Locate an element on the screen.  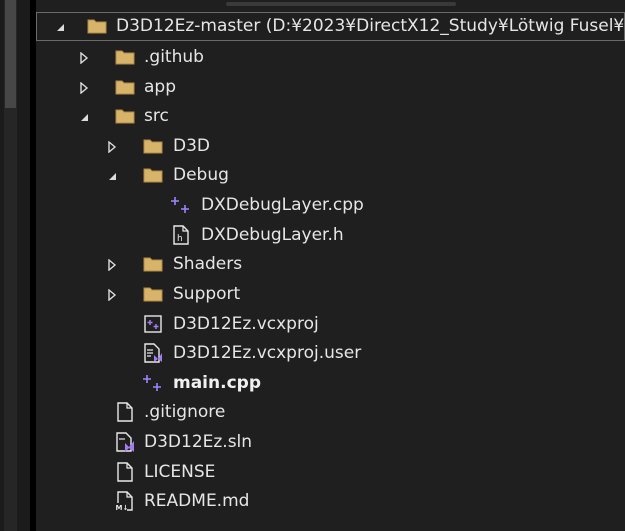
tree-item-src: src is located at coordinates (330, 116).